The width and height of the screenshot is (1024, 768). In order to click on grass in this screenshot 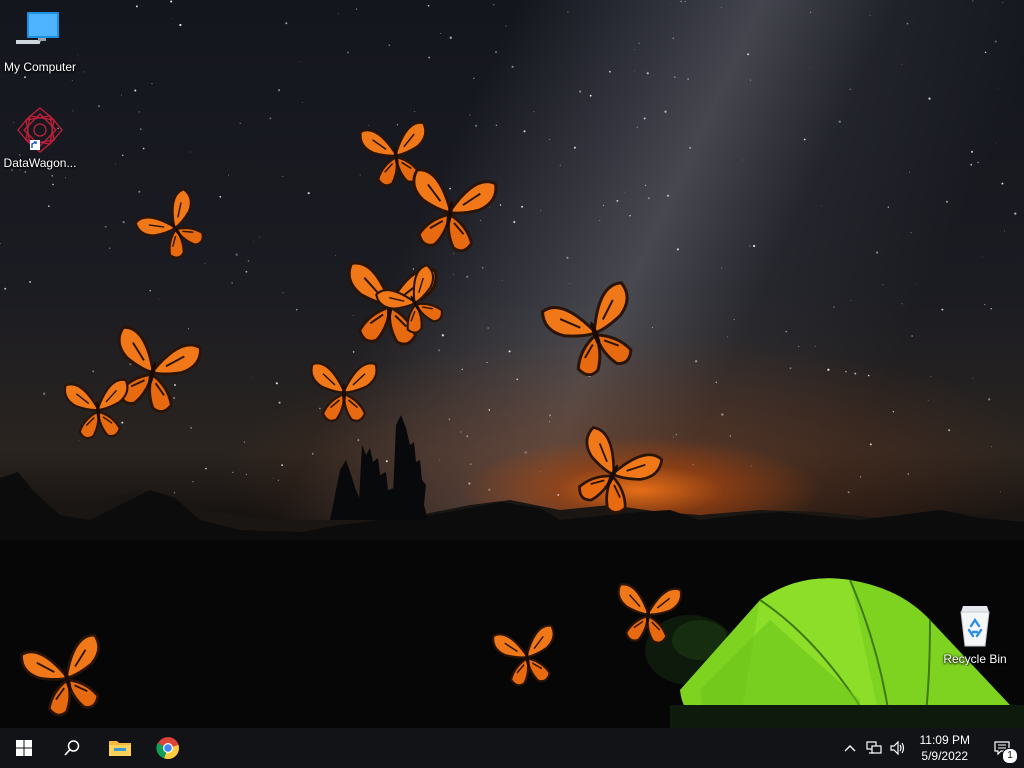, I will do `click(847, 716)`.